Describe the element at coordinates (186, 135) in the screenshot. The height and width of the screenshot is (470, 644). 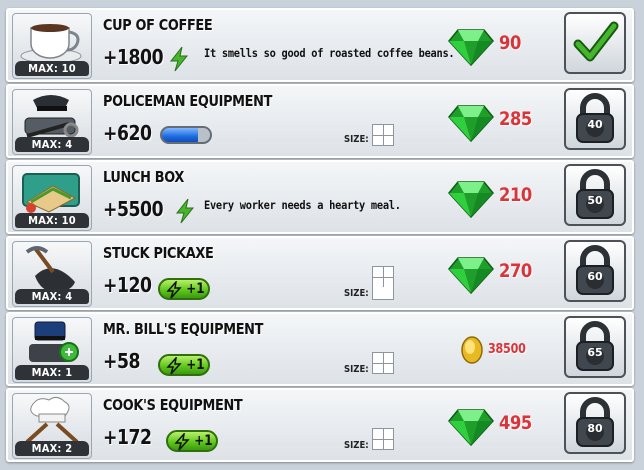
I see `stamina-bar-icon` at that location.